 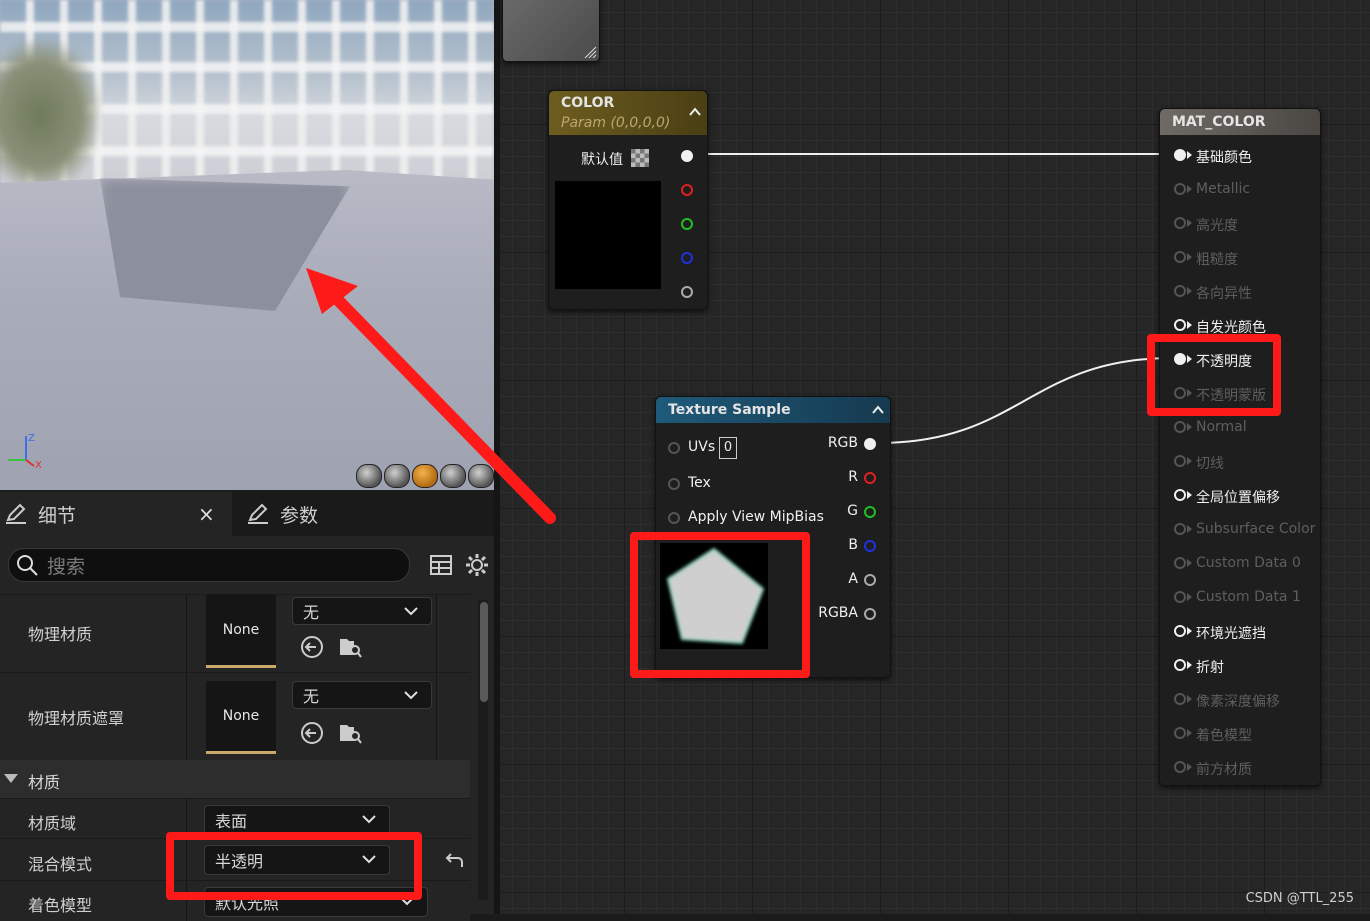 What do you see at coordinates (1214, 375) in the screenshot?
I see `annotation-box-opacity` at bounding box center [1214, 375].